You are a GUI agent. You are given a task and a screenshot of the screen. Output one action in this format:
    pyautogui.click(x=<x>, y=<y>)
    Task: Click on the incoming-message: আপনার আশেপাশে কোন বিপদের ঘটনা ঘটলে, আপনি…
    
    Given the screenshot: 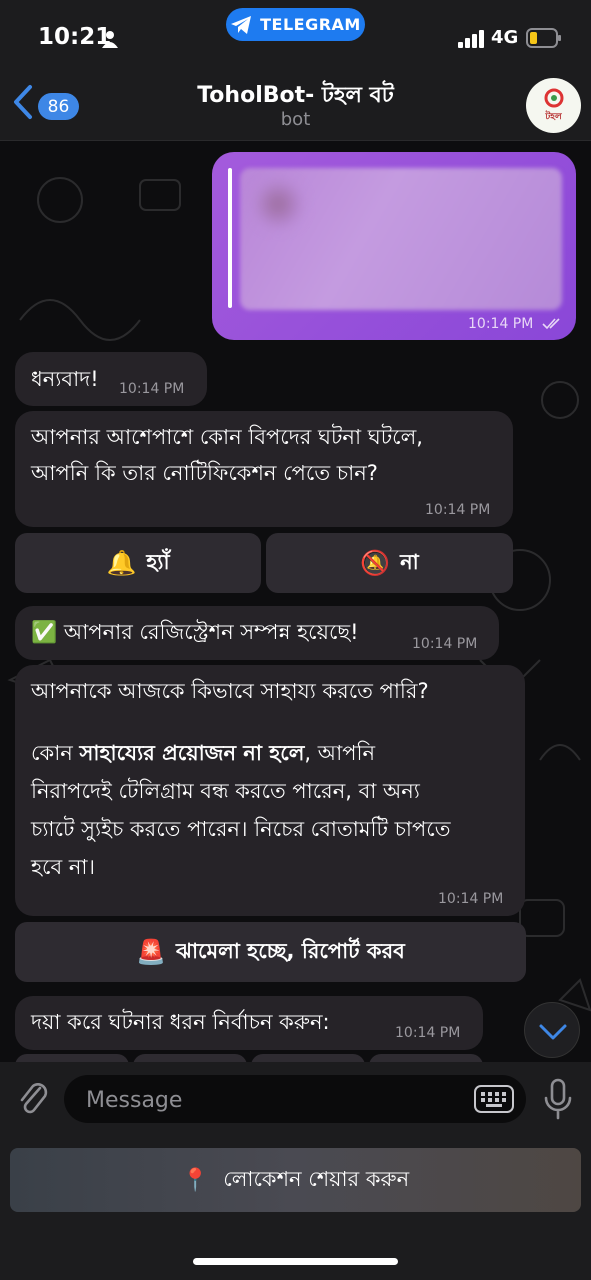 What is the action you would take?
    pyautogui.click(x=264, y=469)
    